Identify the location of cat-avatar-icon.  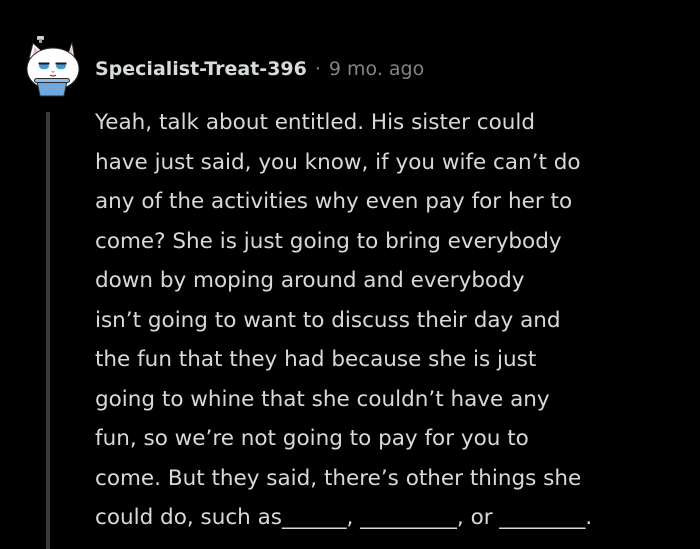
(53, 66).